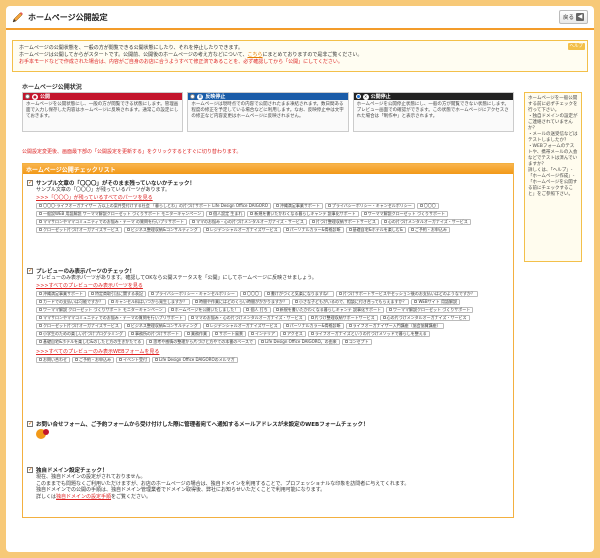 The image size is (600, 558). I want to click on check-heading: プレビューのみ表示パーツのチェック！, so click(85, 272).